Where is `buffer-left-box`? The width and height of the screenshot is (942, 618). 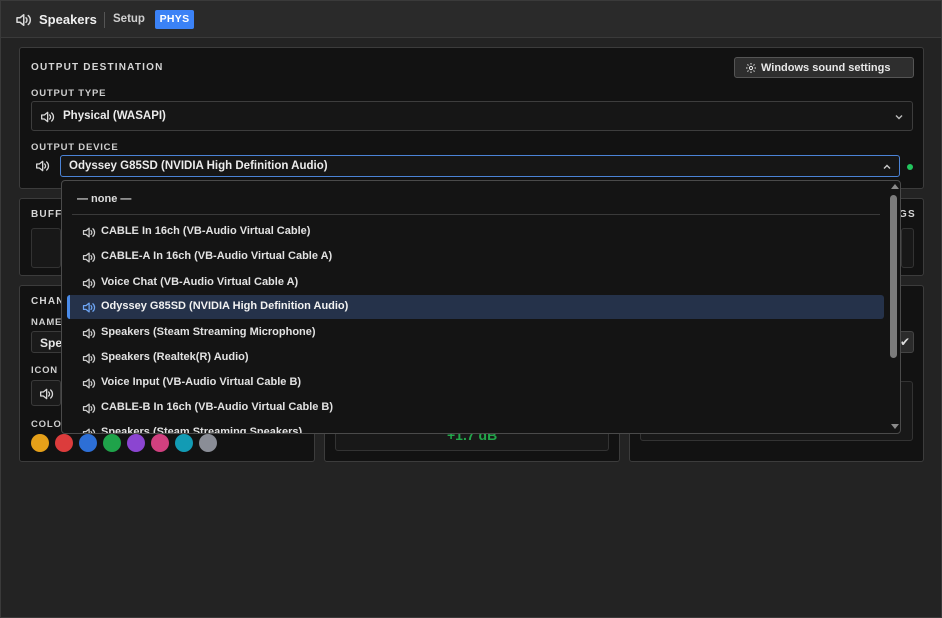
buffer-left-box is located at coordinates (46, 248).